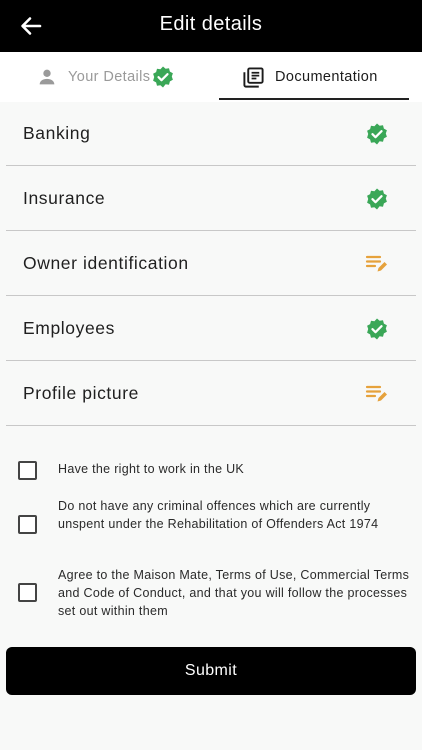  Describe the element at coordinates (47, 77) in the screenshot. I see `person-icon` at that location.